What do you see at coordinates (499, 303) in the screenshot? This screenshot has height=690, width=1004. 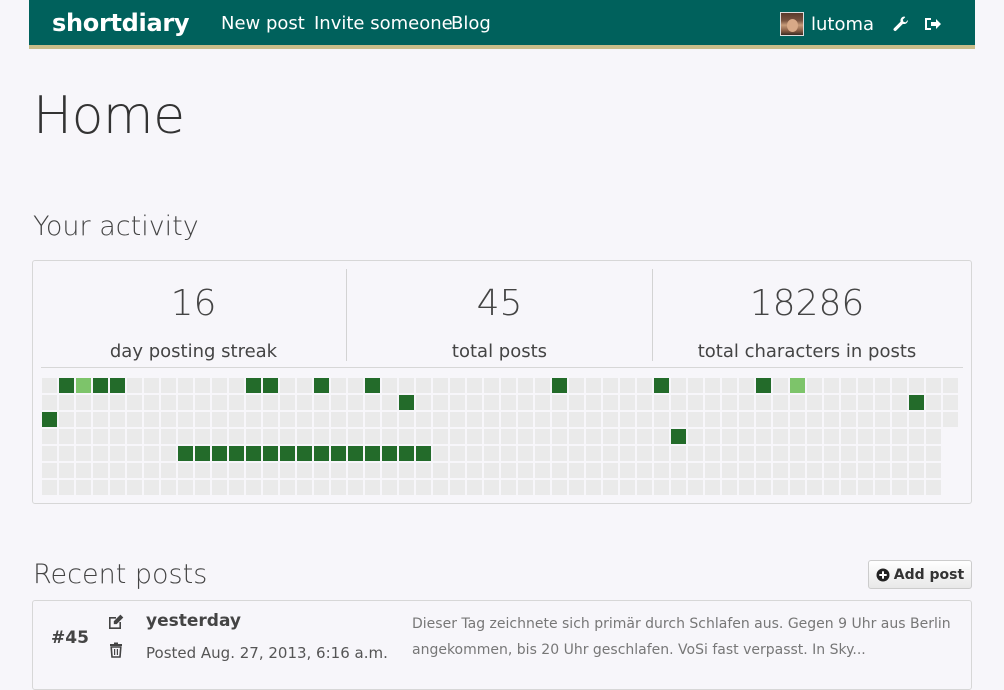 I see `stat-value: 45` at bounding box center [499, 303].